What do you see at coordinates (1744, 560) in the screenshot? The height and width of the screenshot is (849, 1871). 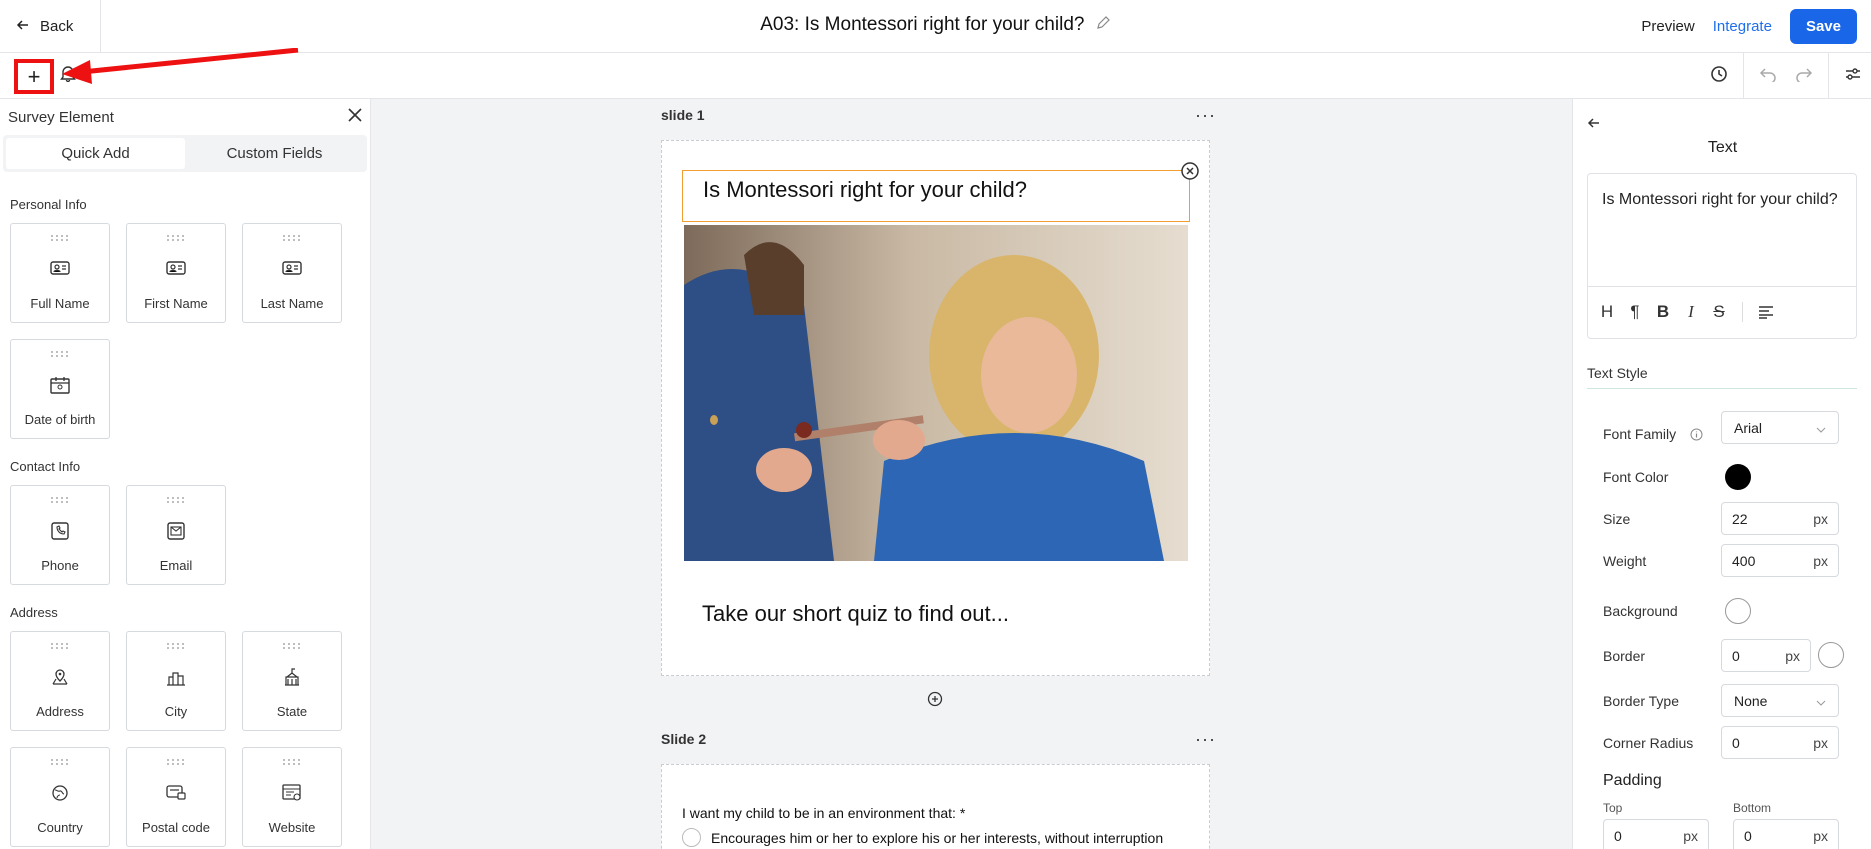 I see `weight-value: 400` at bounding box center [1744, 560].